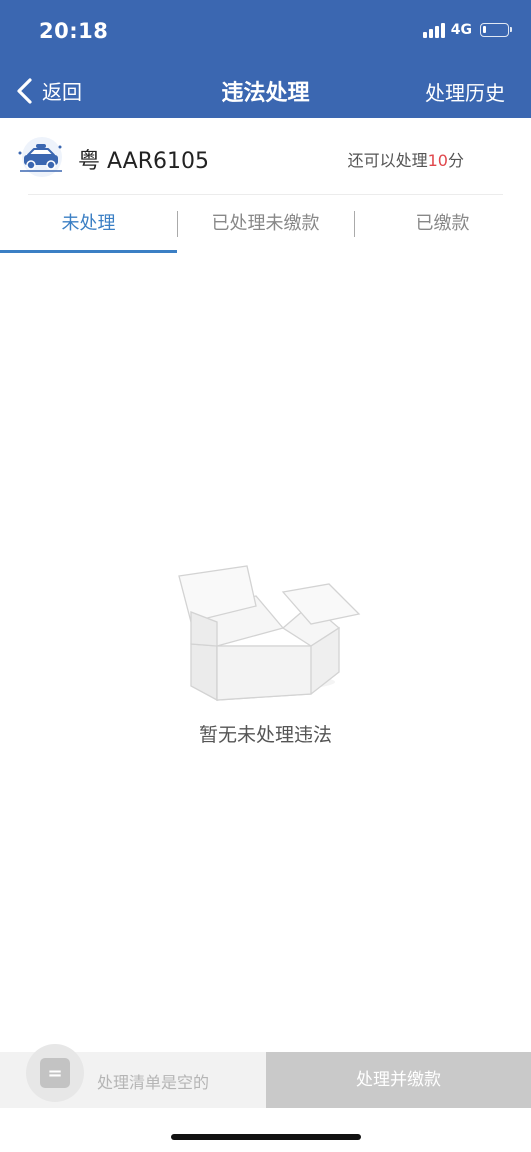 The height and width of the screenshot is (1152, 531). What do you see at coordinates (265, 31) in the screenshot?
I see `status-bar: 20:18 4G` at bounding box center [265, 31].